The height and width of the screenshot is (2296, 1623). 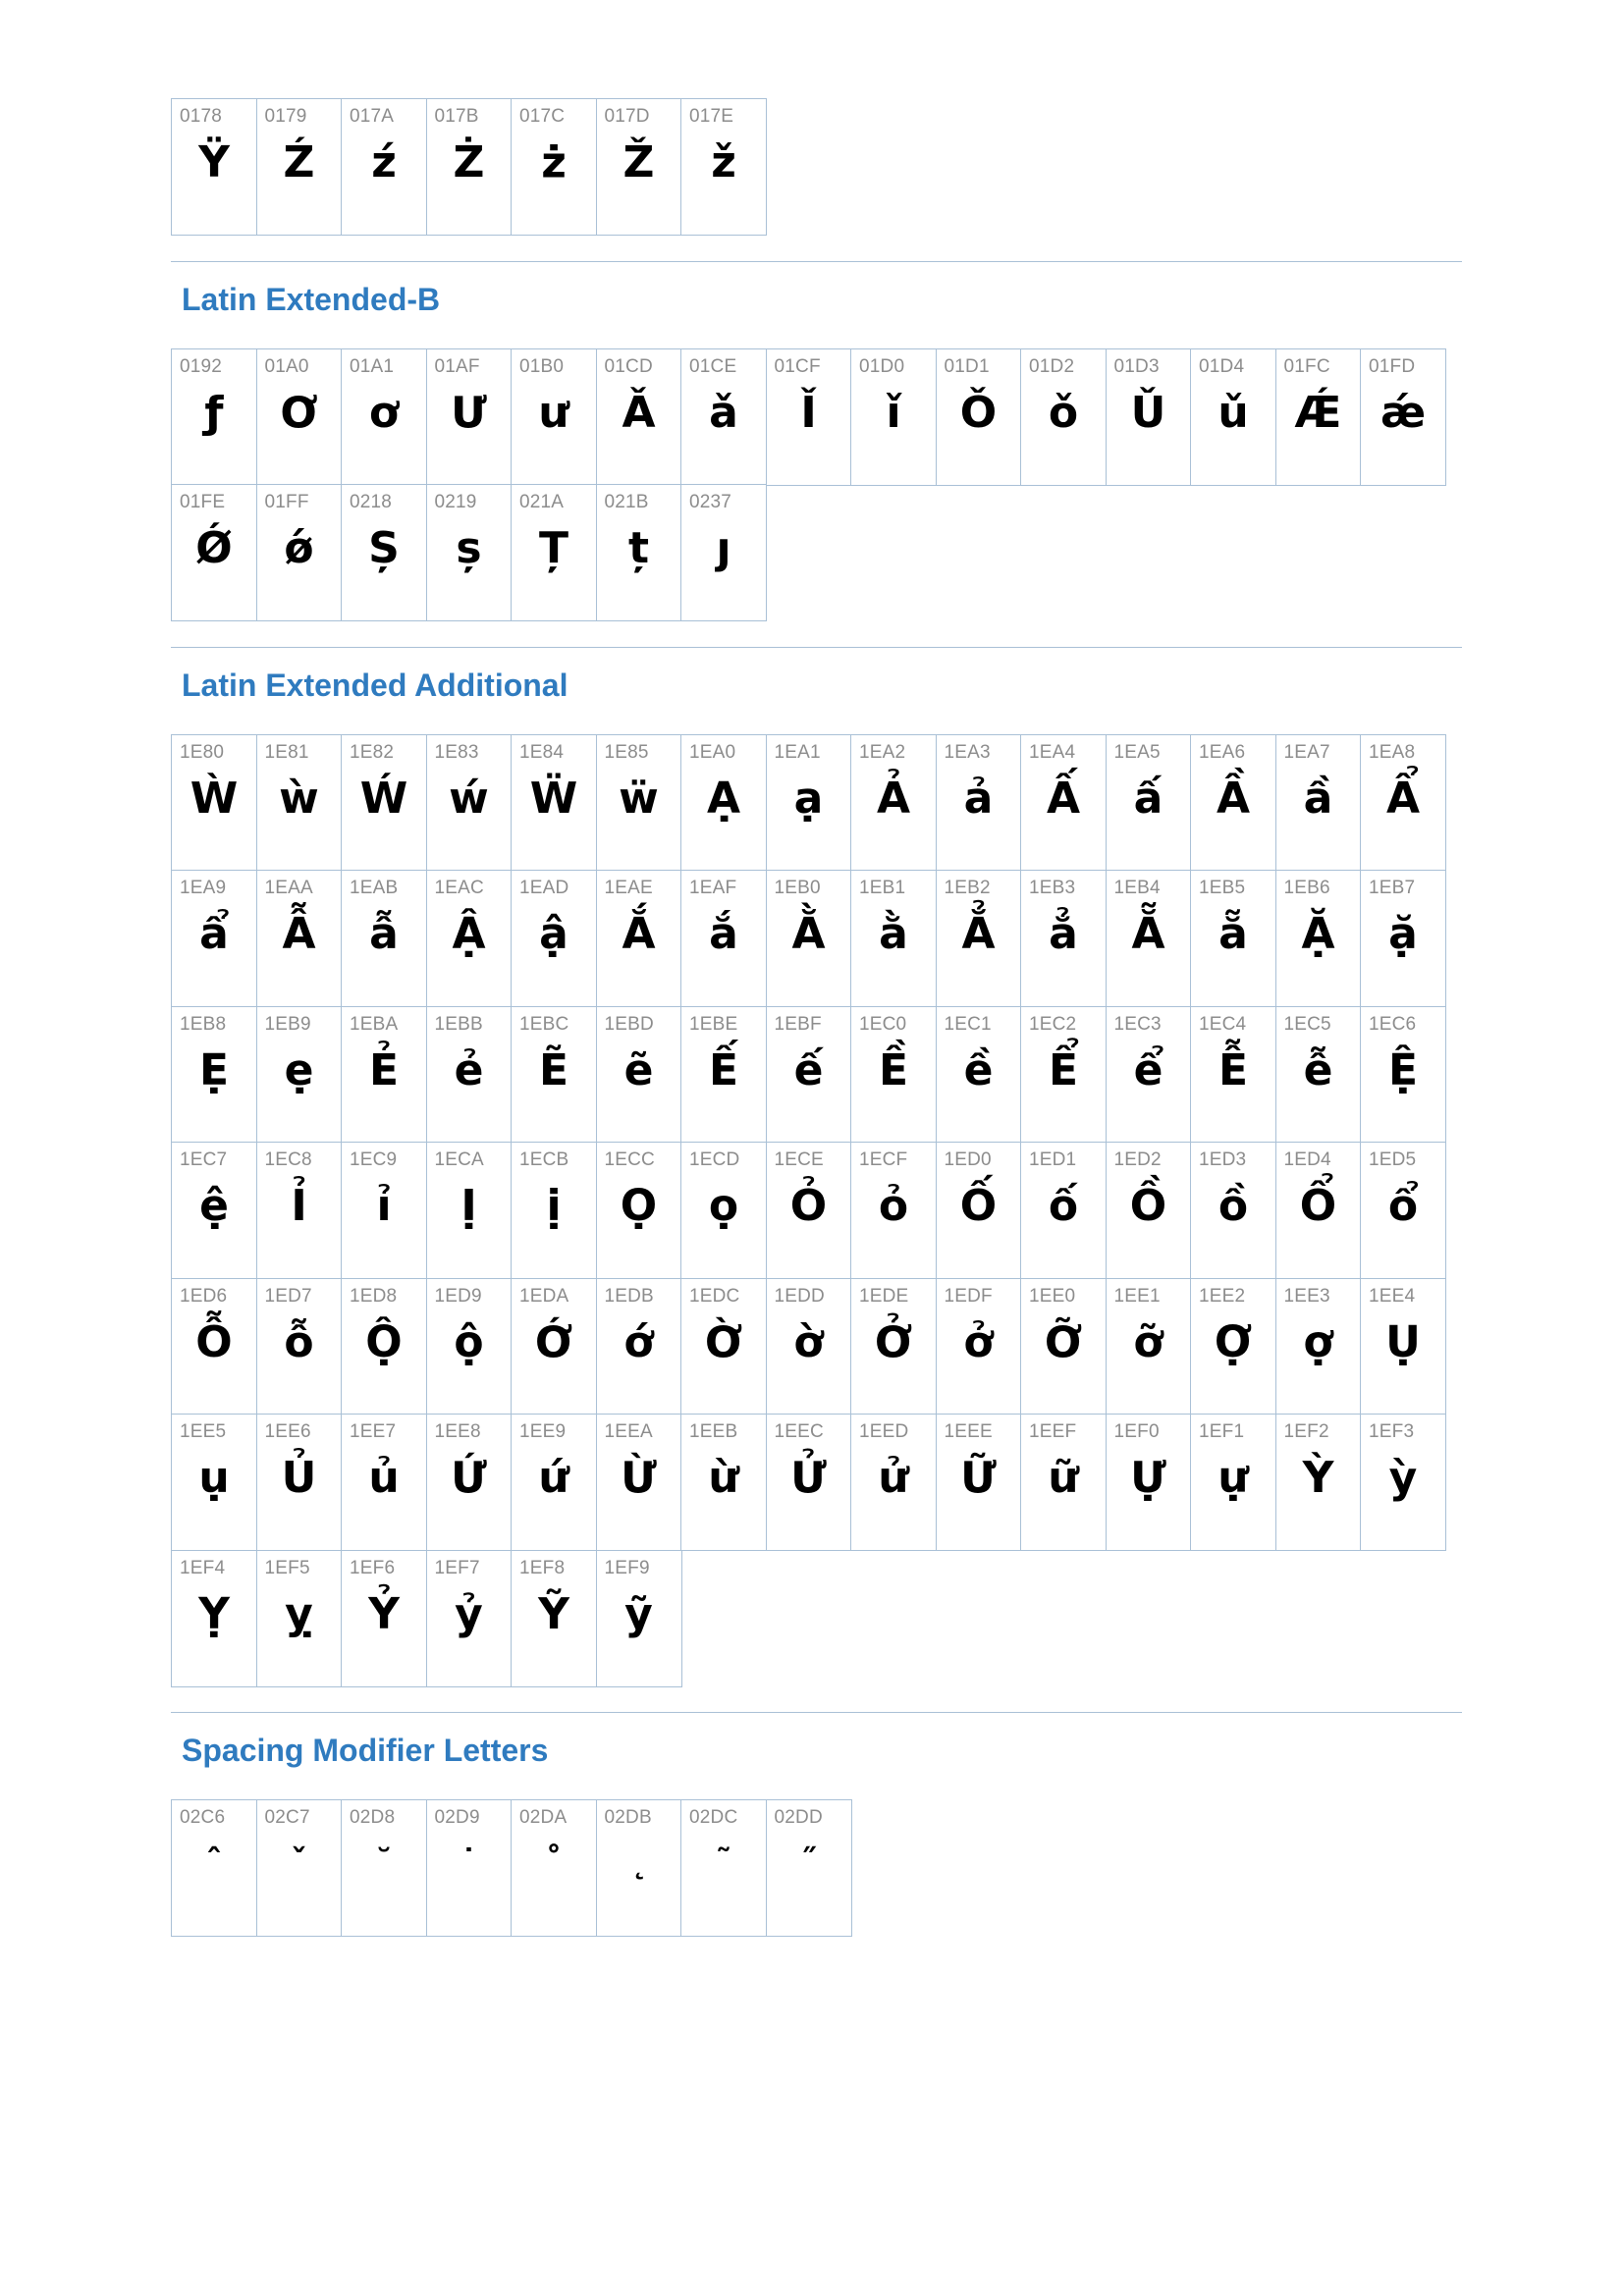 What do you see at coordinates (1233, 1478) in the screenshot?
I see `glyph-sample: ự` at bounding box center [1233, 1478].